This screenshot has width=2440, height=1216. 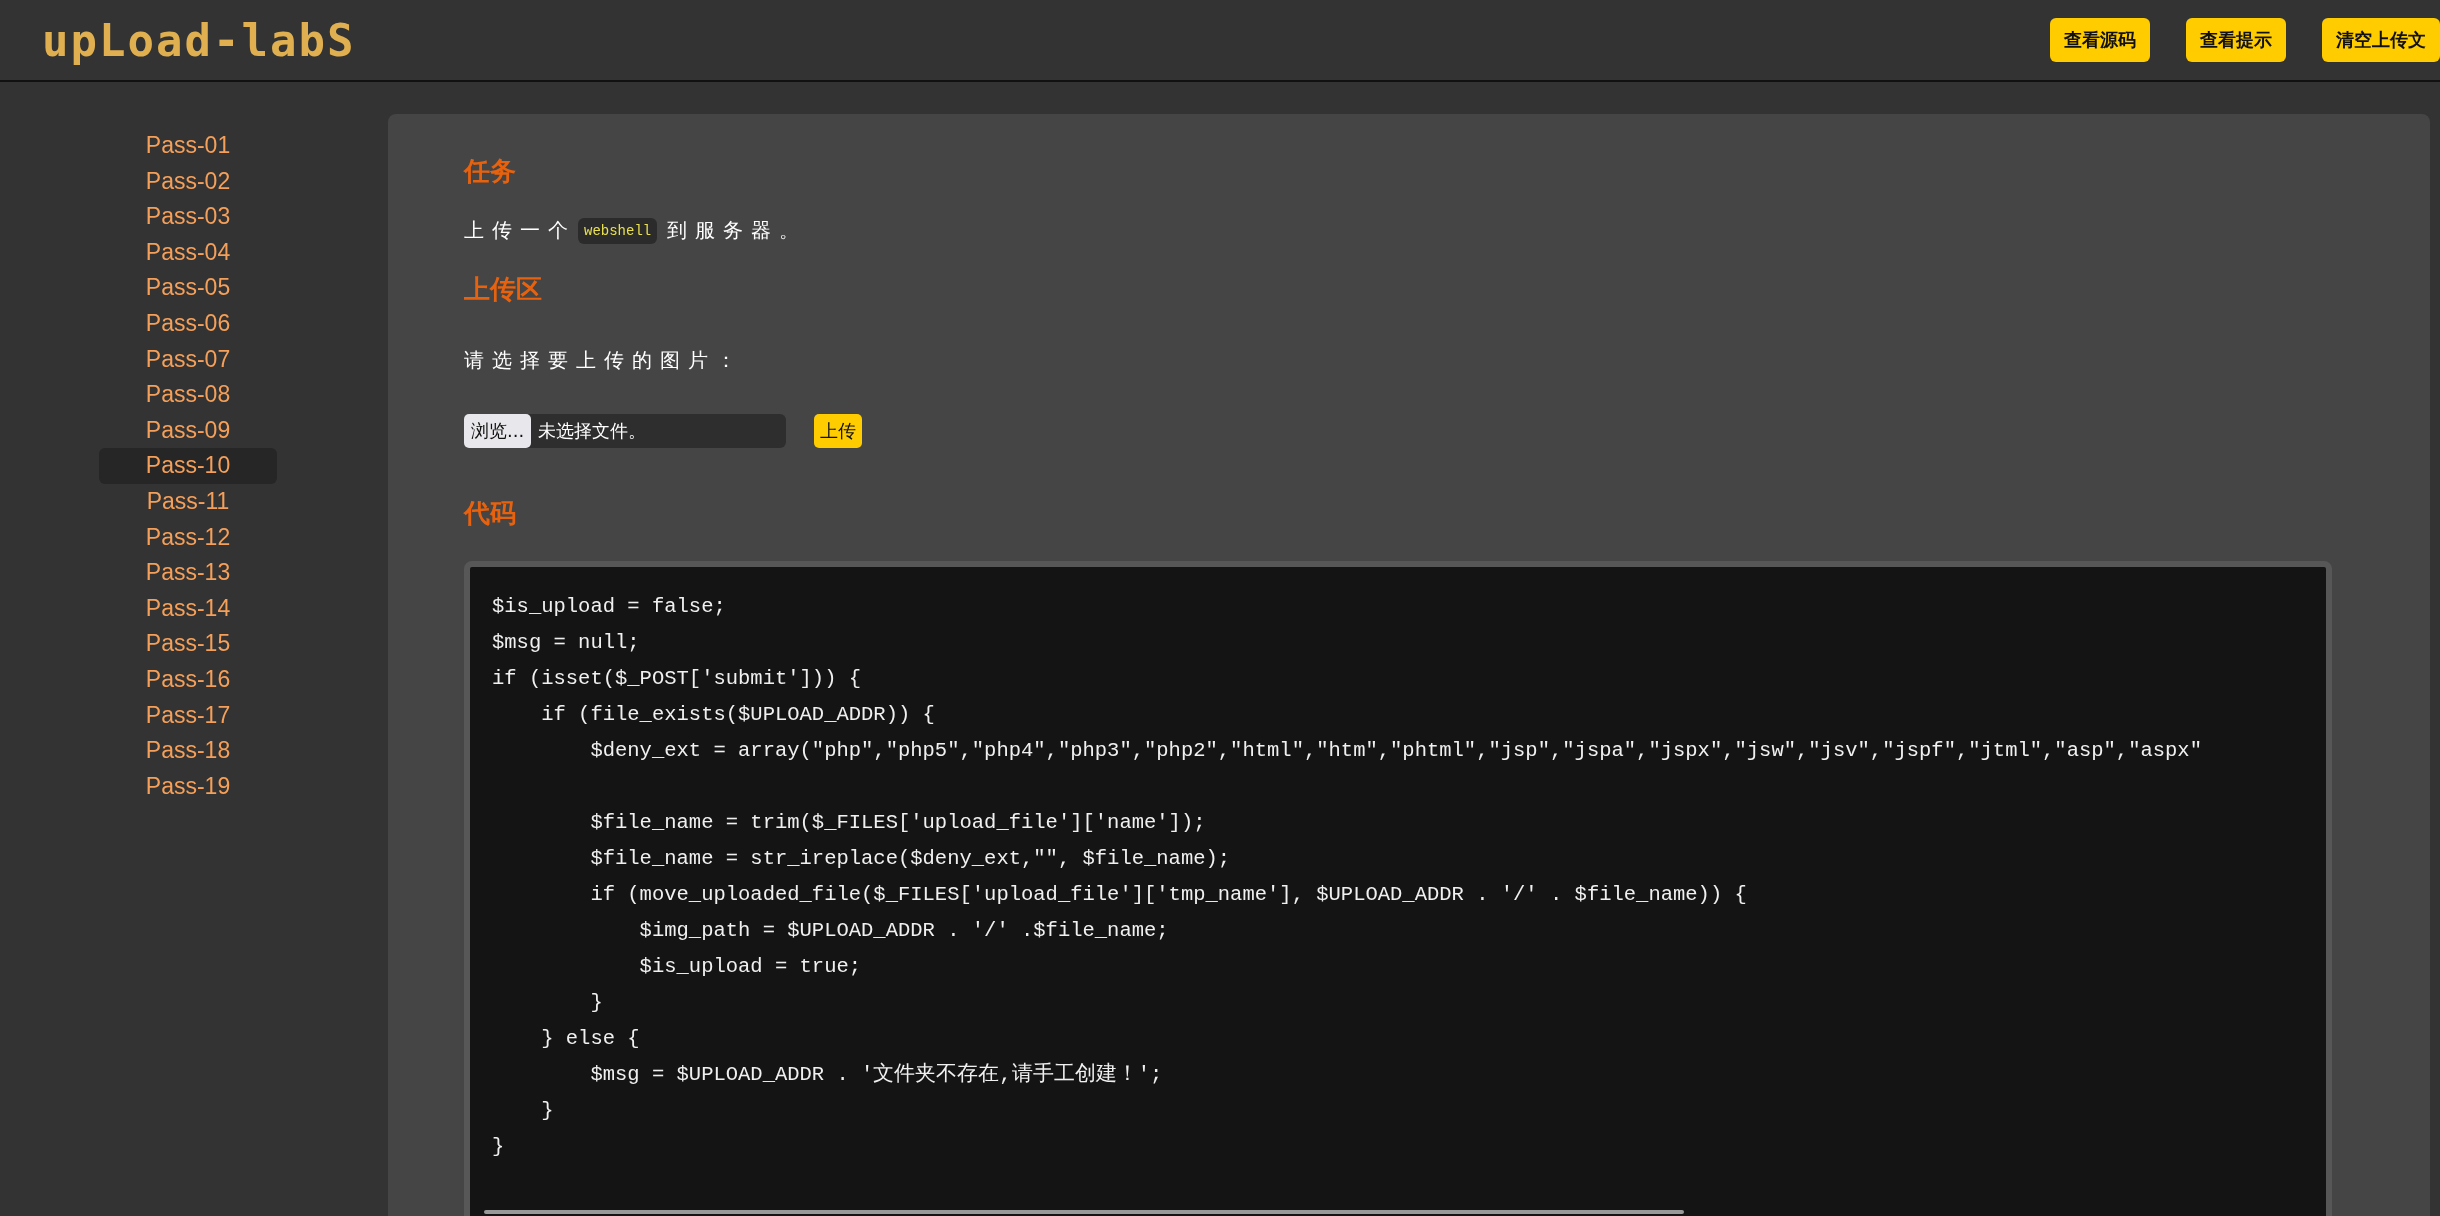 I want to click on scrollbar-thumb, so click(x=1084, y=1212).